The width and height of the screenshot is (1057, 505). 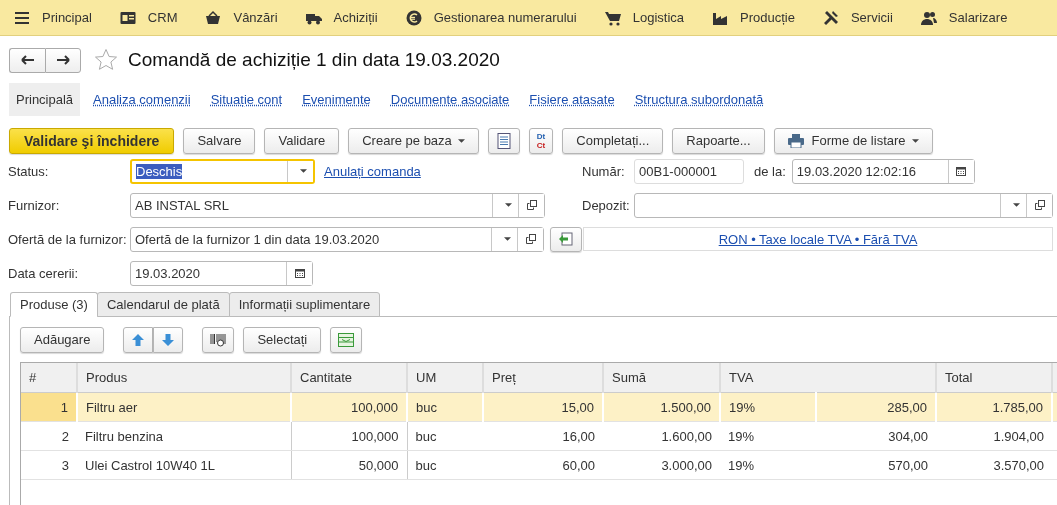 I want to click on section-link: Documente asociate, so click(x=450, y=99).